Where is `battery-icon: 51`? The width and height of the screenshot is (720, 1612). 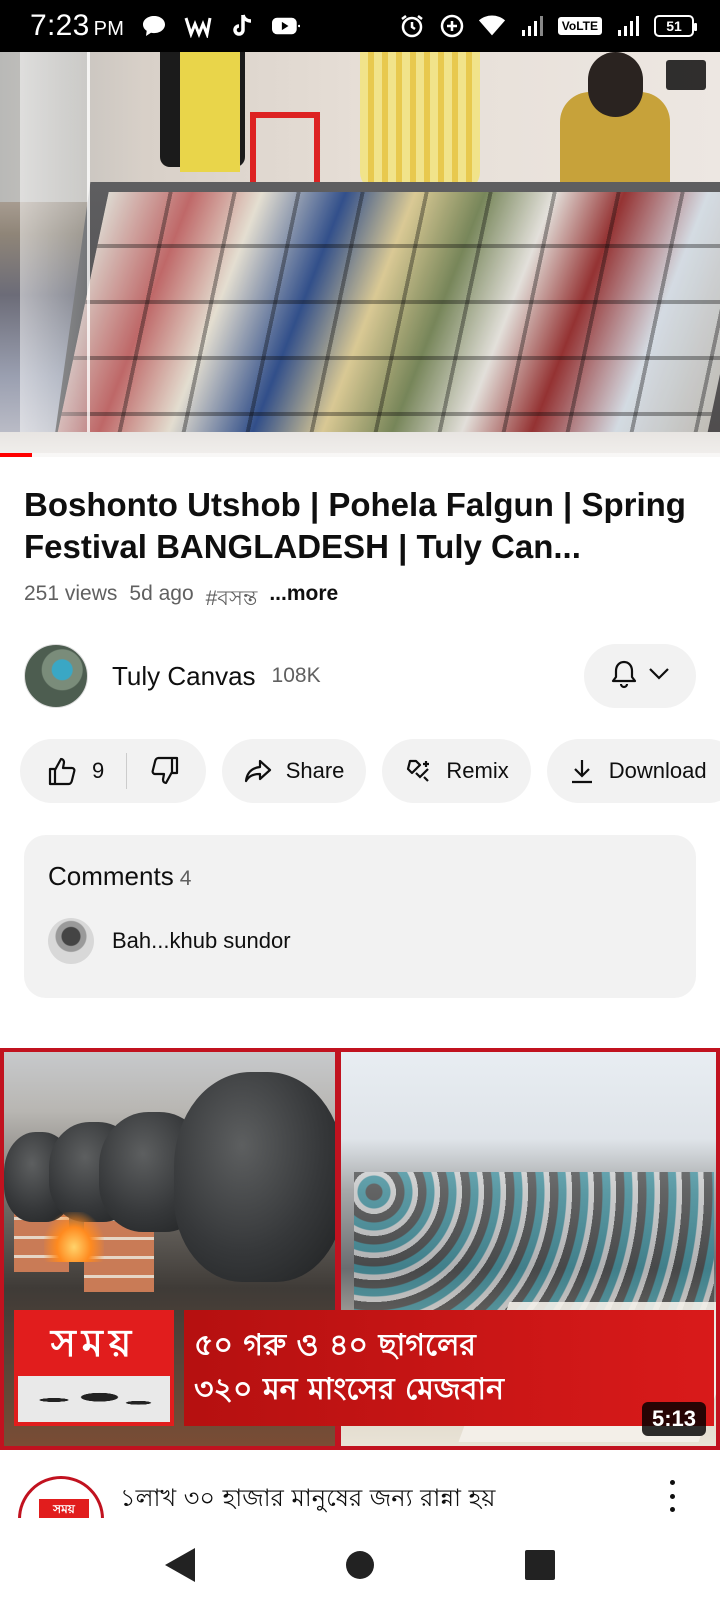 battery-icon: 51 is located at coordinates (675, 26).